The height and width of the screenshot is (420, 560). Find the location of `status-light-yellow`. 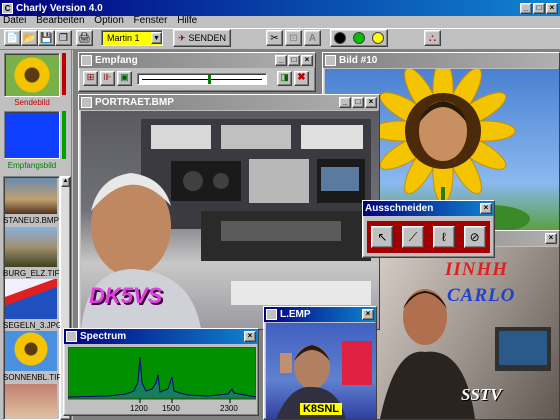

status-light-yellow is located at coordinates (377, 38).